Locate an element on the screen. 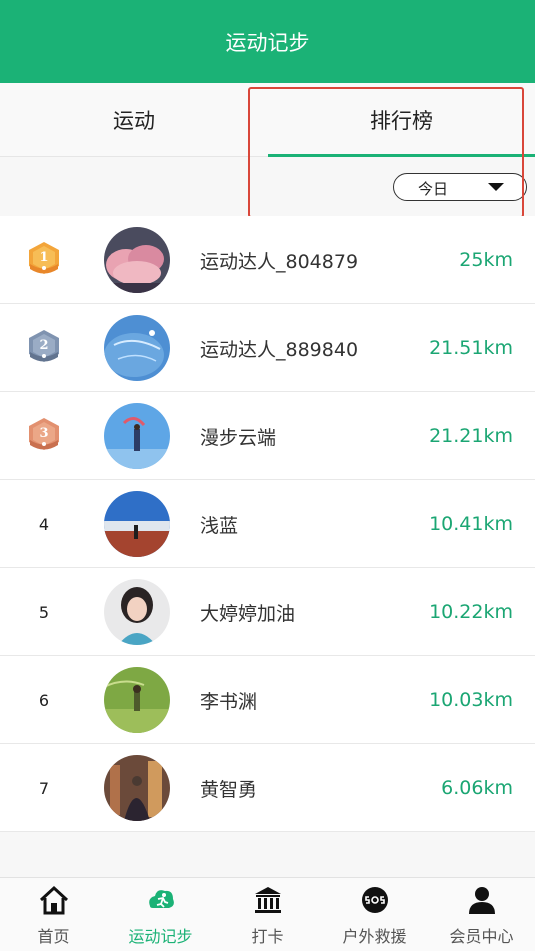 The width and height of the screenshot is (535, 951). silver-medal-icon: 2 is located at coordinates (44, 348).